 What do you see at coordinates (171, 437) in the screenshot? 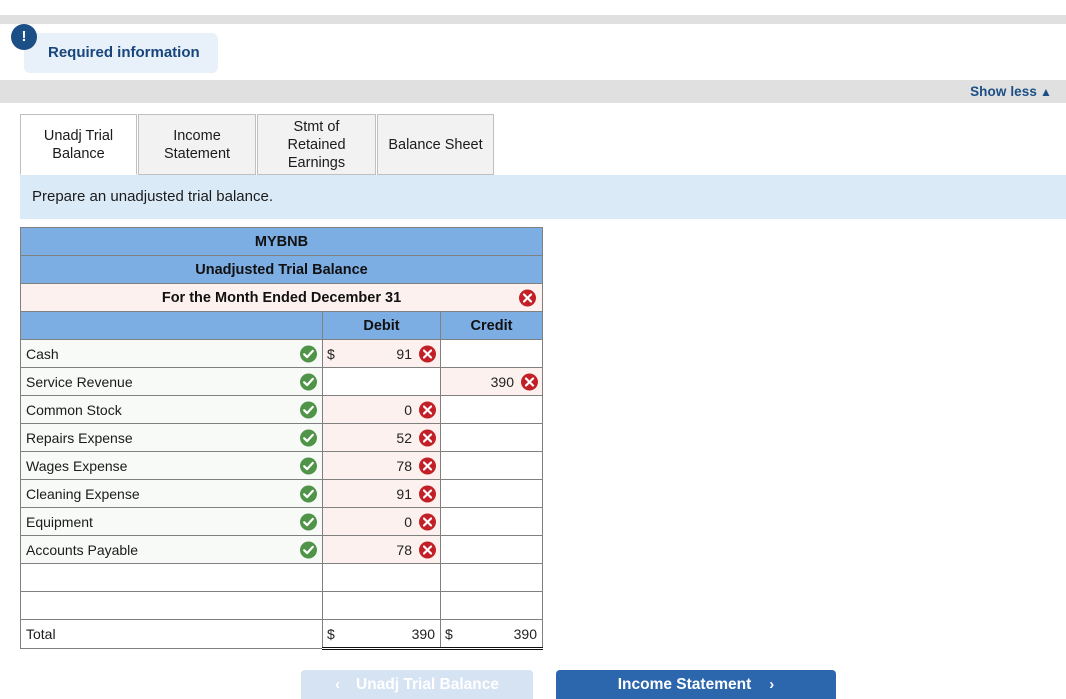
I see `account-name-cell: Repairs Expense` at bounding box center [171, 437].